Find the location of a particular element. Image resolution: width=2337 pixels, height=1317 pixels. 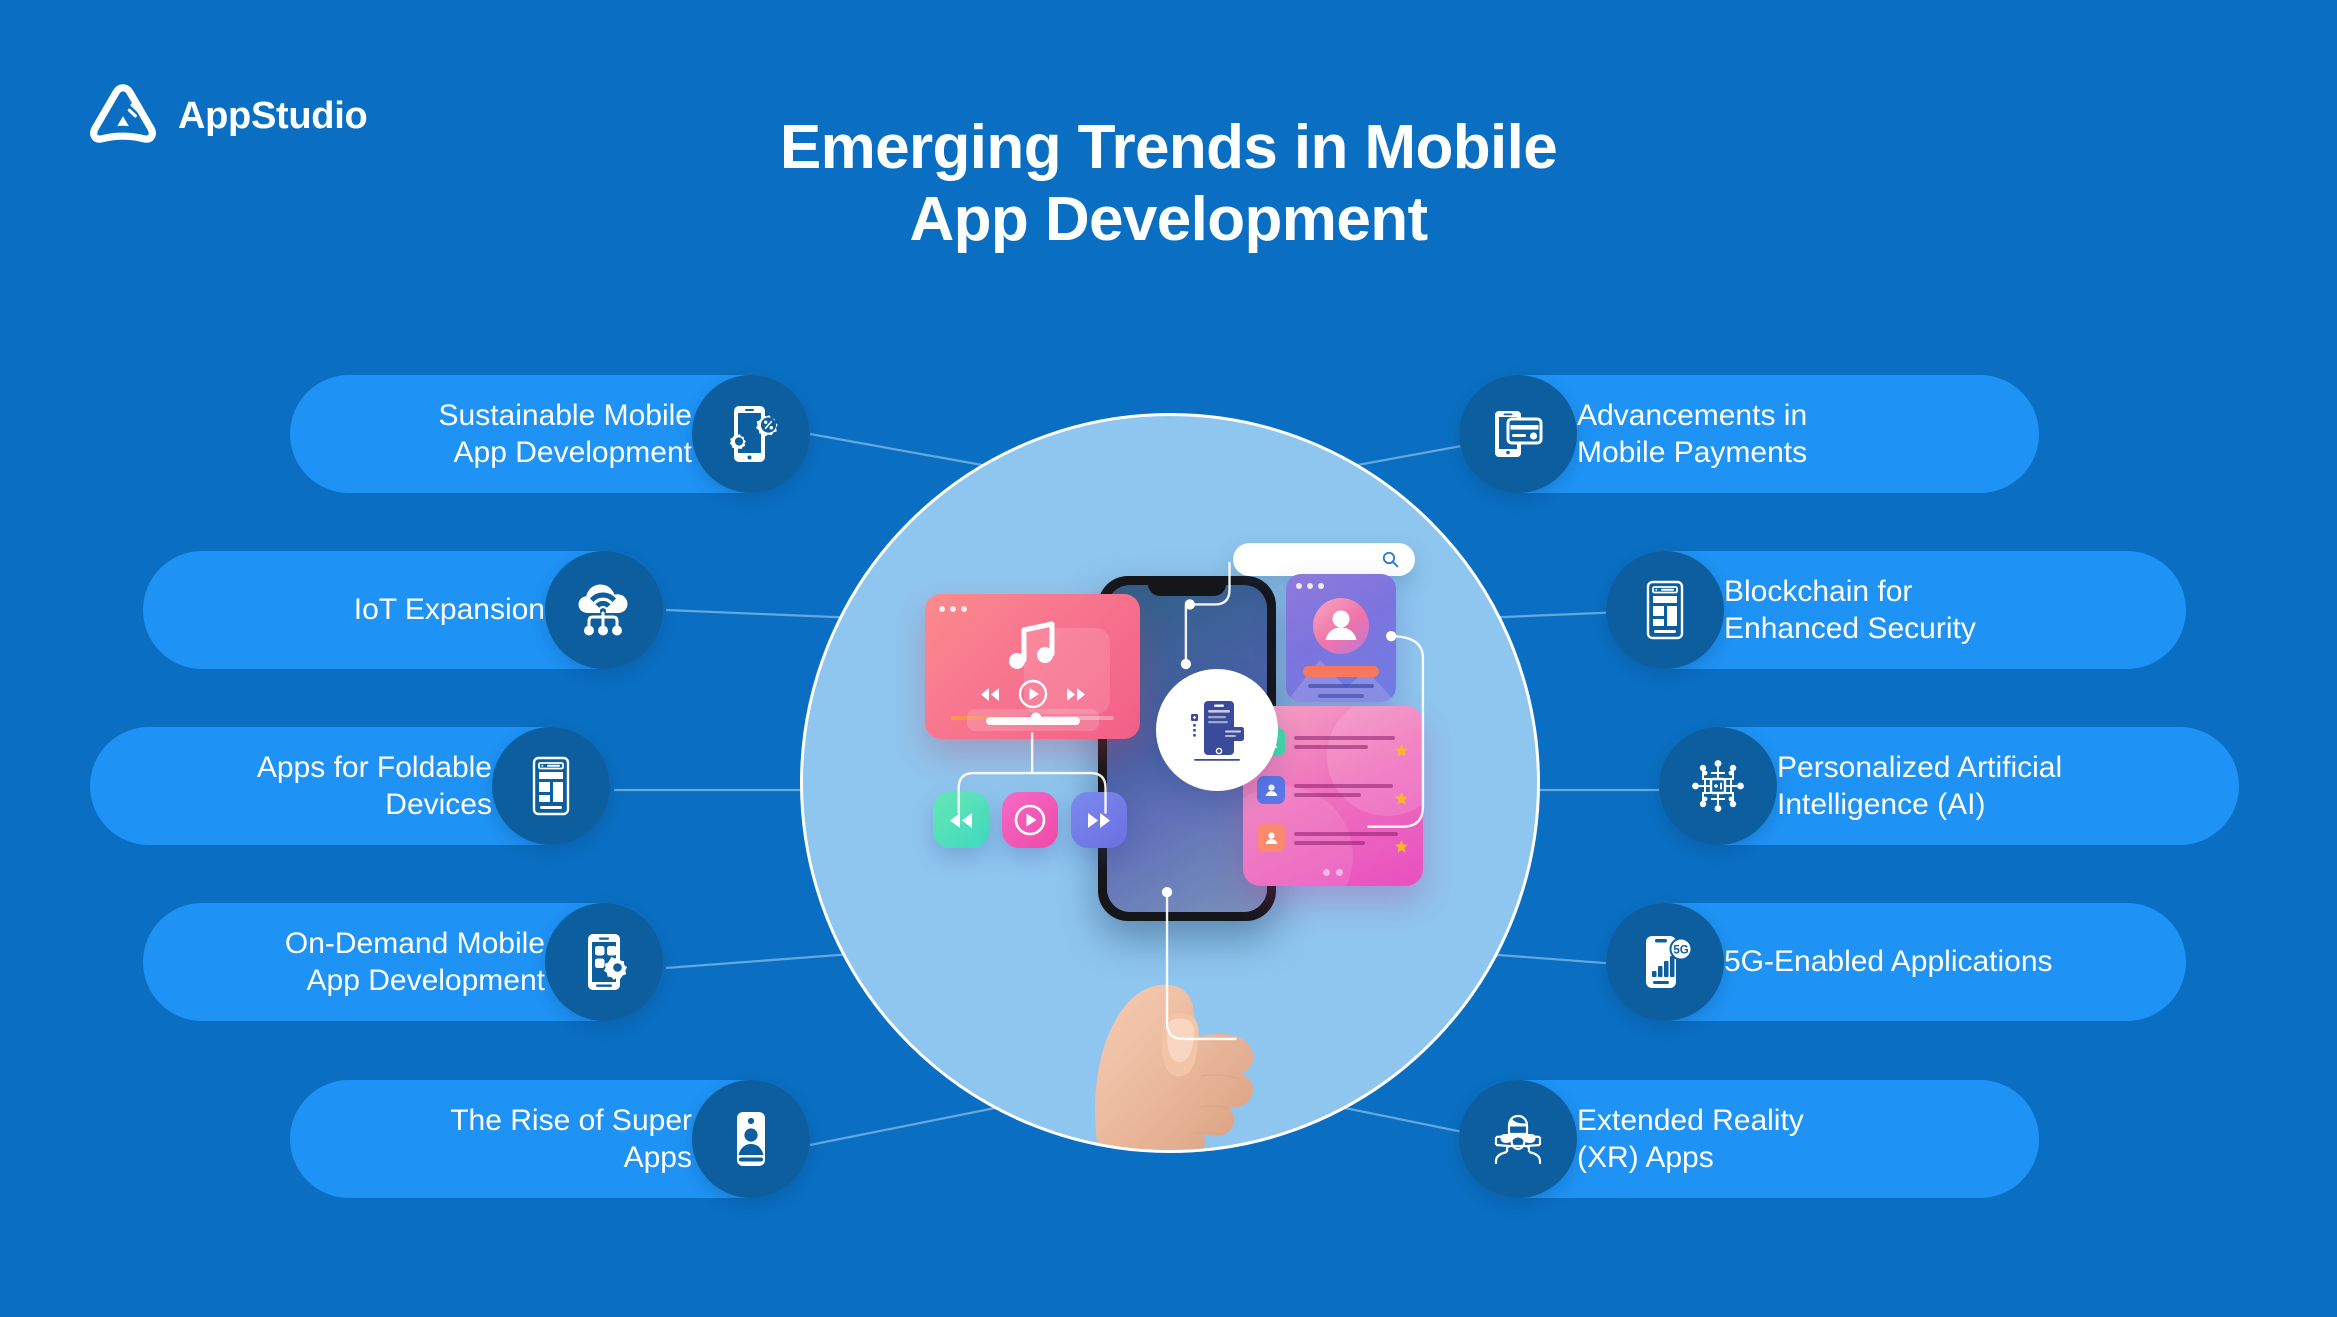

trend-item-blockchain-for-enhanced-security: Blockchain for Enhanced Security is located at coordinates (1896, 610).